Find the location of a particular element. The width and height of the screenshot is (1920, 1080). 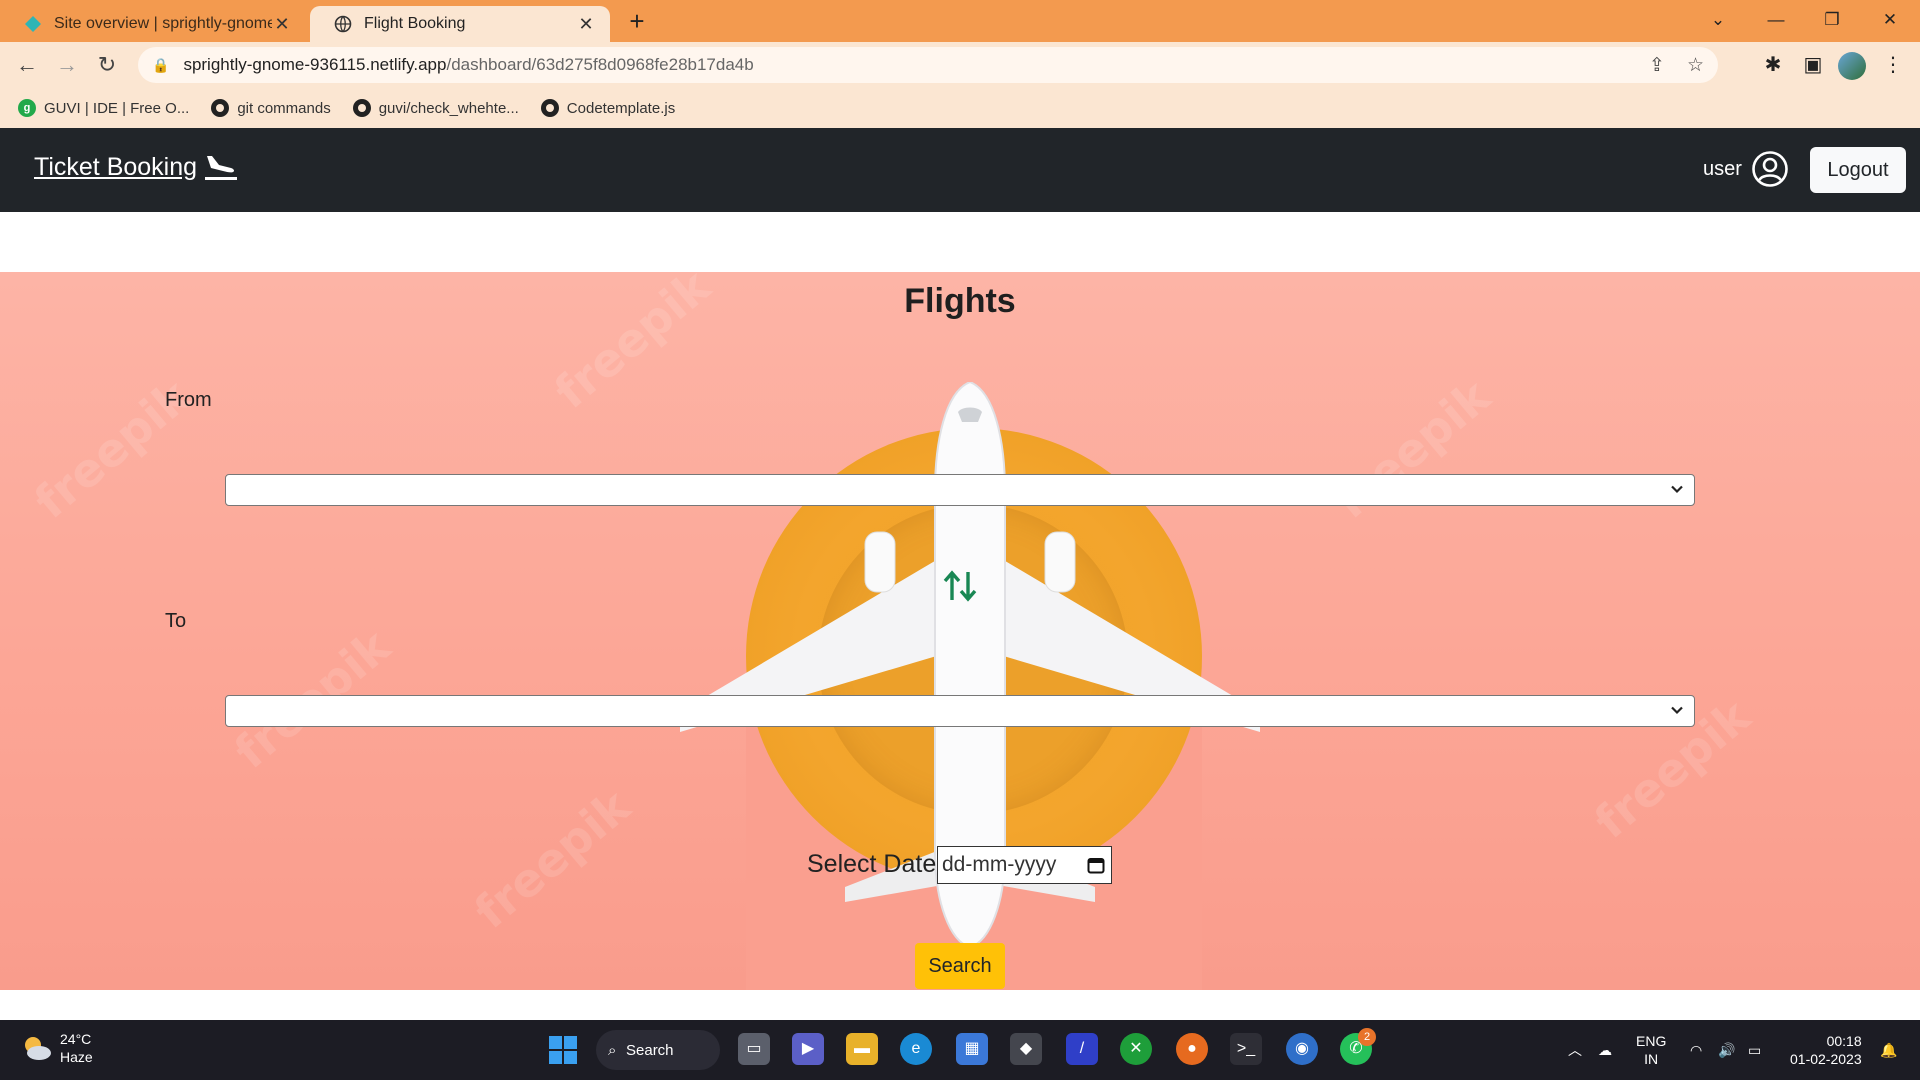

unity-icon: ◆ is located at coordinates (1026, 1049).